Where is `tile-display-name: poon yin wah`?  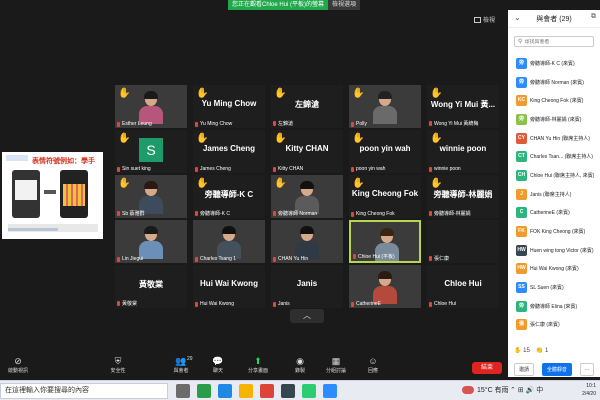 tile-display-name: poon yin wah is located at coordinates (385, 148).